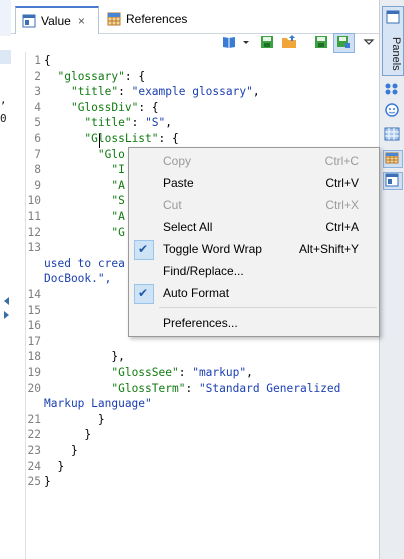 This screenshot has height=559, width=404. I want to click on expand-arrow-icon, so click(6, 315).